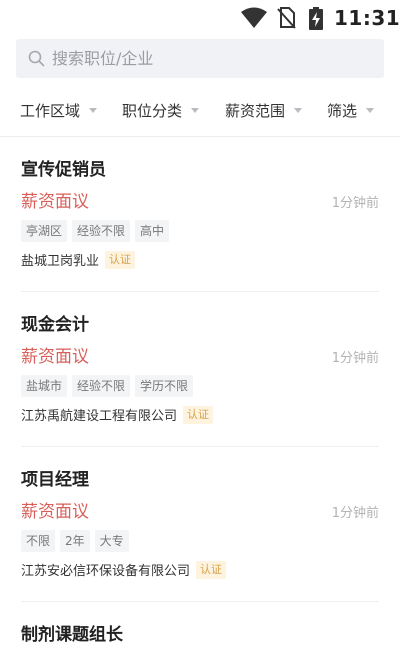  I want to click on company-row: 江苏禹航建设工程有限公司 认证, so click(117, 414).